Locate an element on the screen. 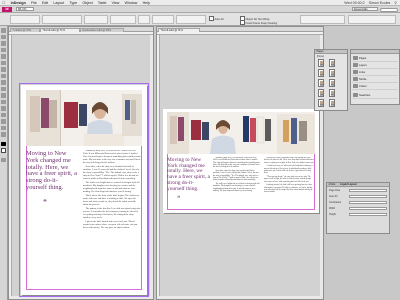 This screenshot has width=400, height=300. search-icon: ⚲ is located at coordinates (395, 3).